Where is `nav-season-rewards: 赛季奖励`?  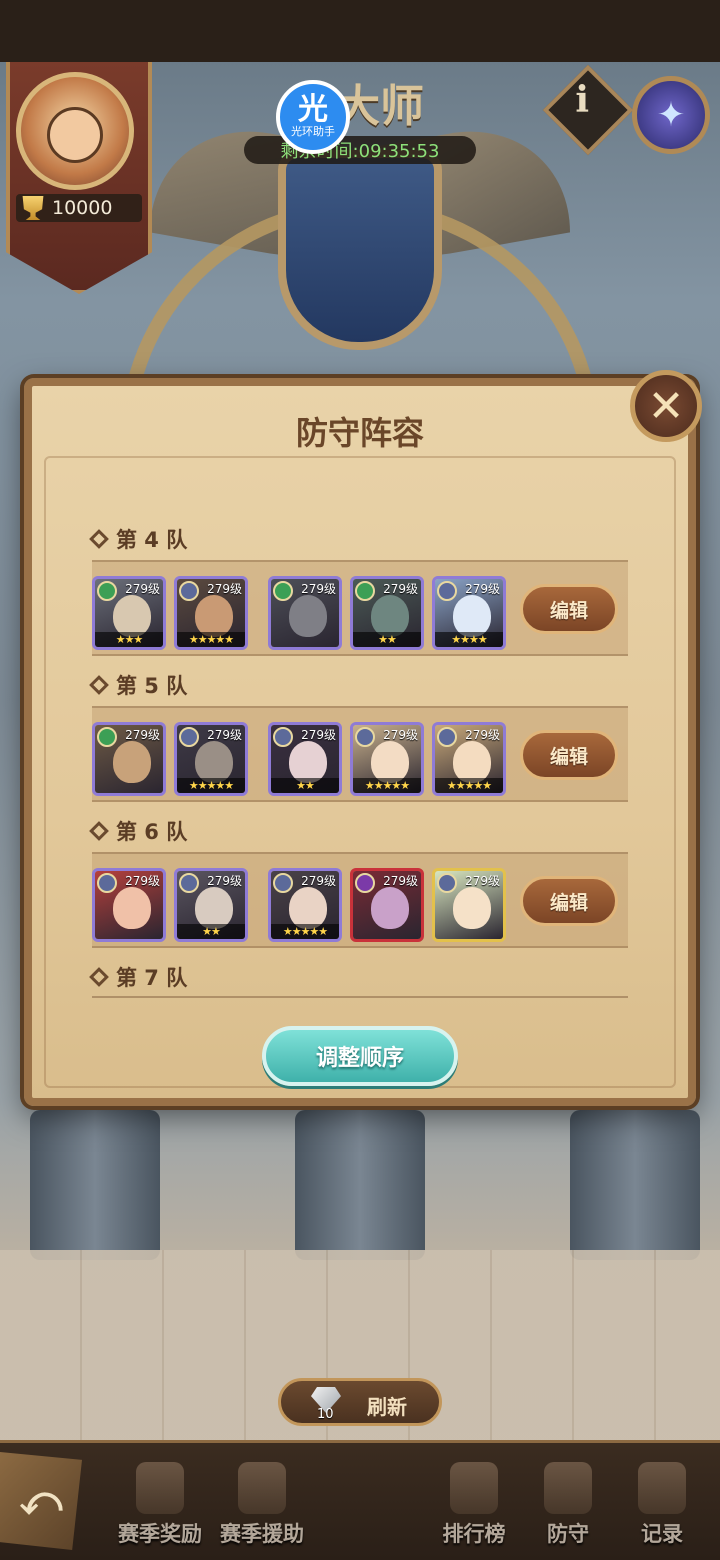 nav-season-rewards: 赛季奖励 is located at coordinates (160, 1508).